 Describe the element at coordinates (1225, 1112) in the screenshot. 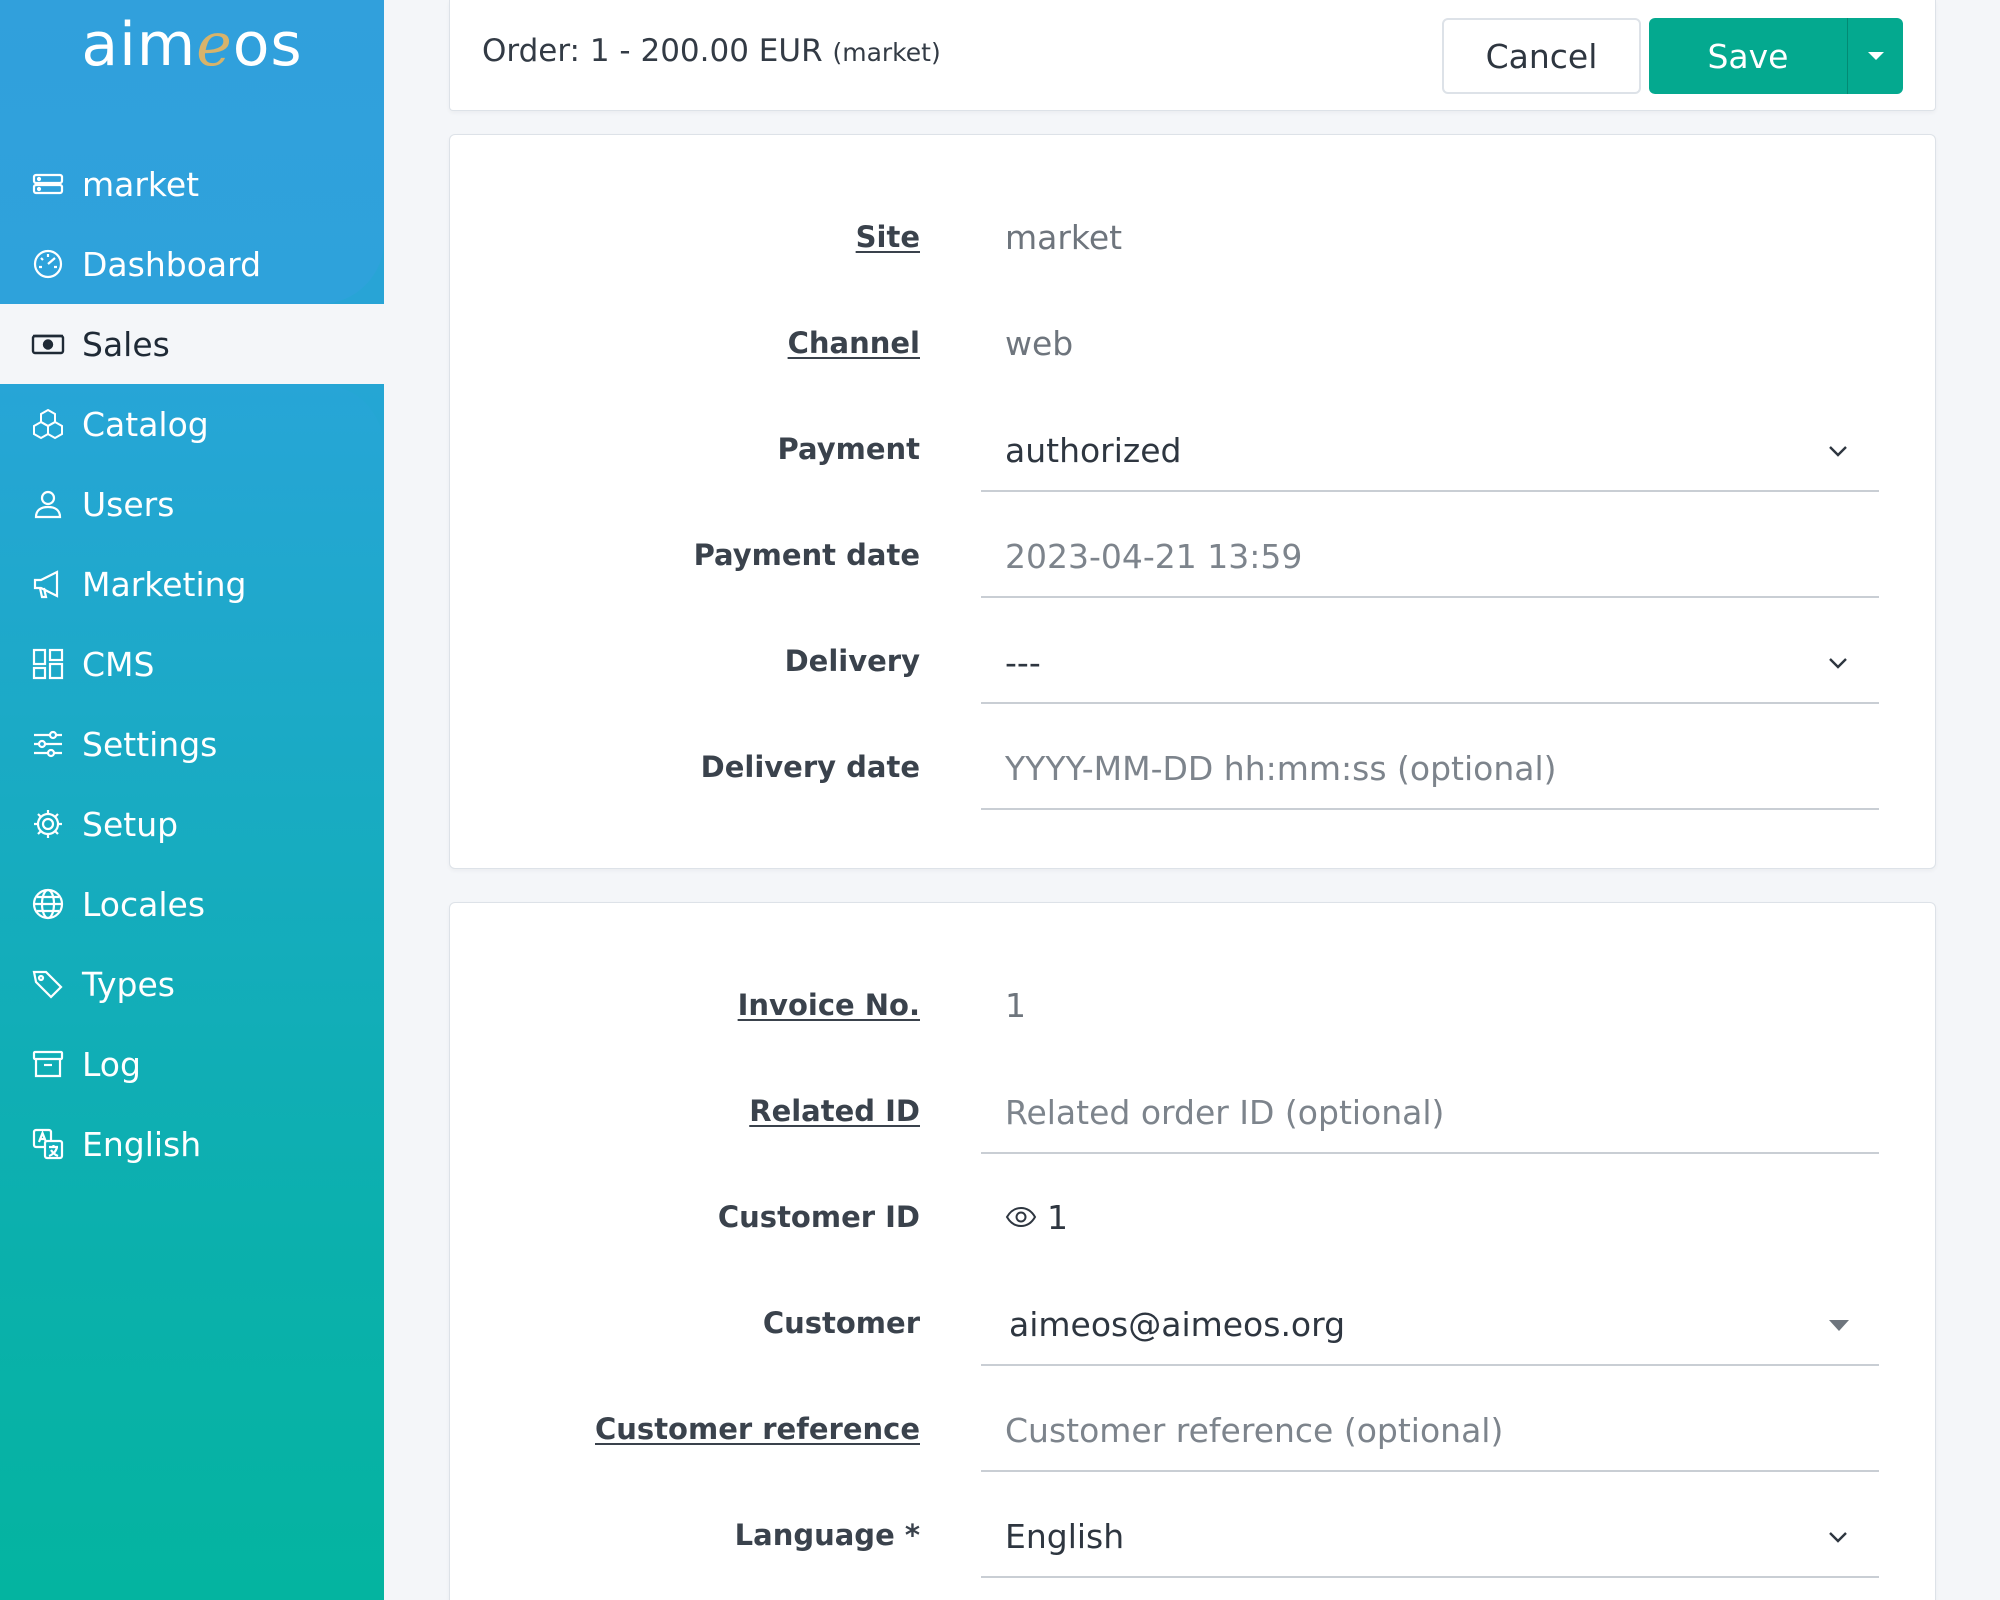

I see `related-id-placeholder: Related order ID (optional)` at that location.